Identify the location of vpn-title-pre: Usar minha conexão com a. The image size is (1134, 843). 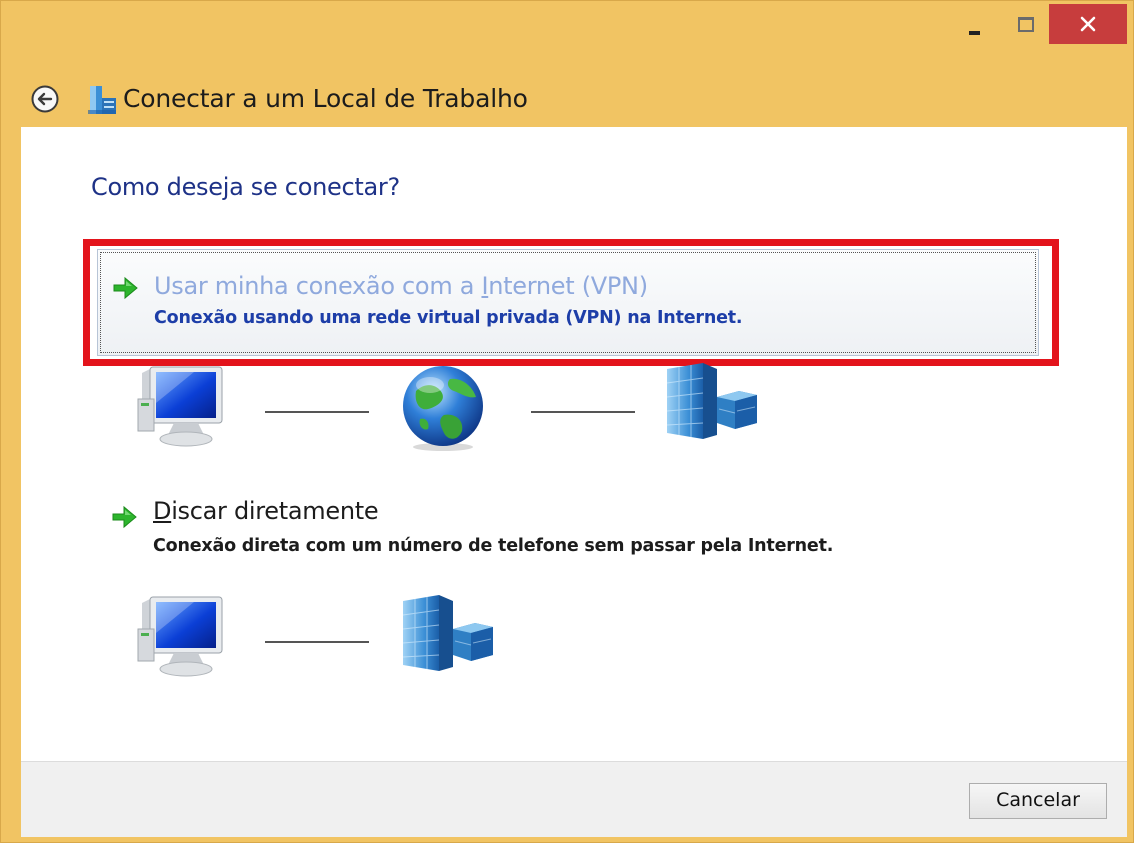
(318, 286).